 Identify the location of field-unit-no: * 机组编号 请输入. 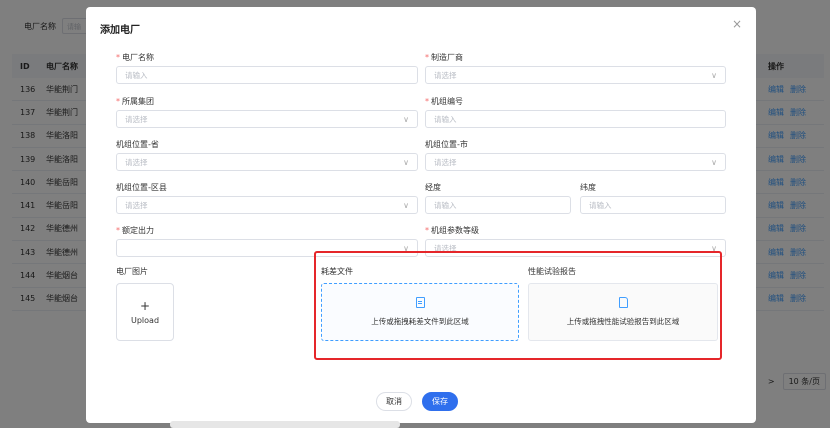
(575, 112).